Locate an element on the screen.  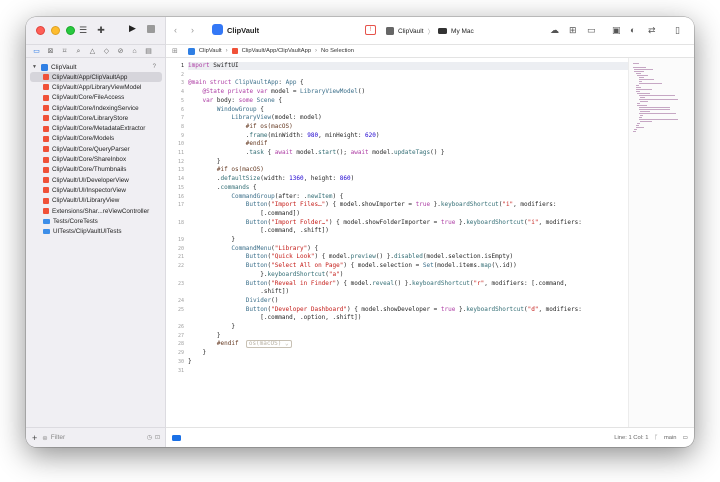
debug-navigator-icon: ⊘ is located at coordinates (120, 51).